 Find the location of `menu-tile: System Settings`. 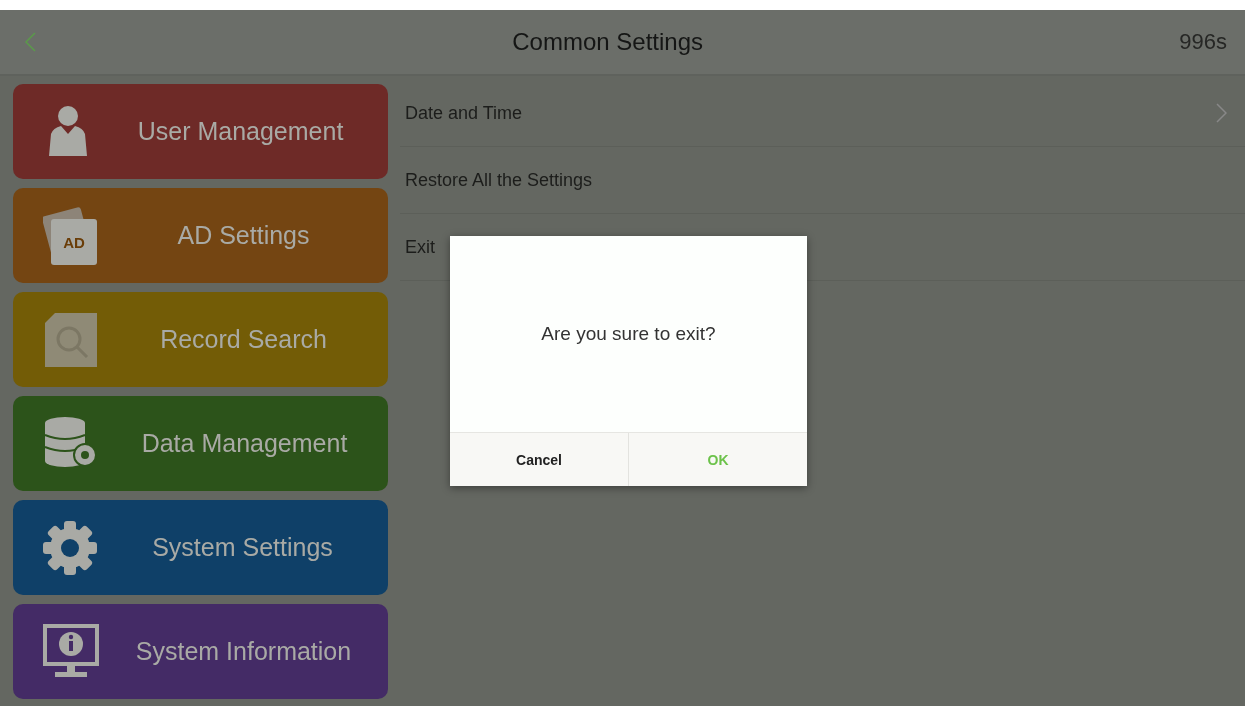

menu-tile: System Settings is located at coordinates (200, 547).